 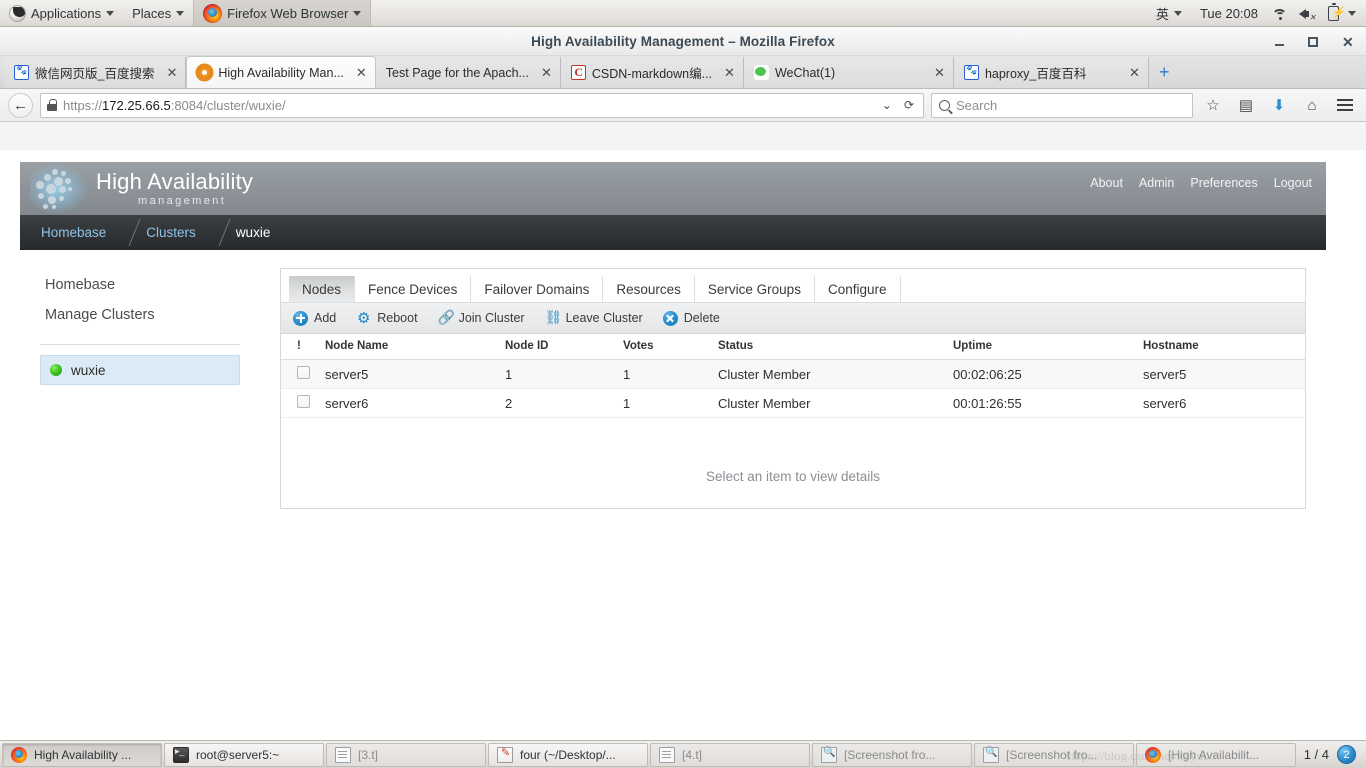 What do you see at coordinates (1213, 105) in the screenshot?
I see `bookmark-star-icon: ☆` at bounding box center [1213, 105].